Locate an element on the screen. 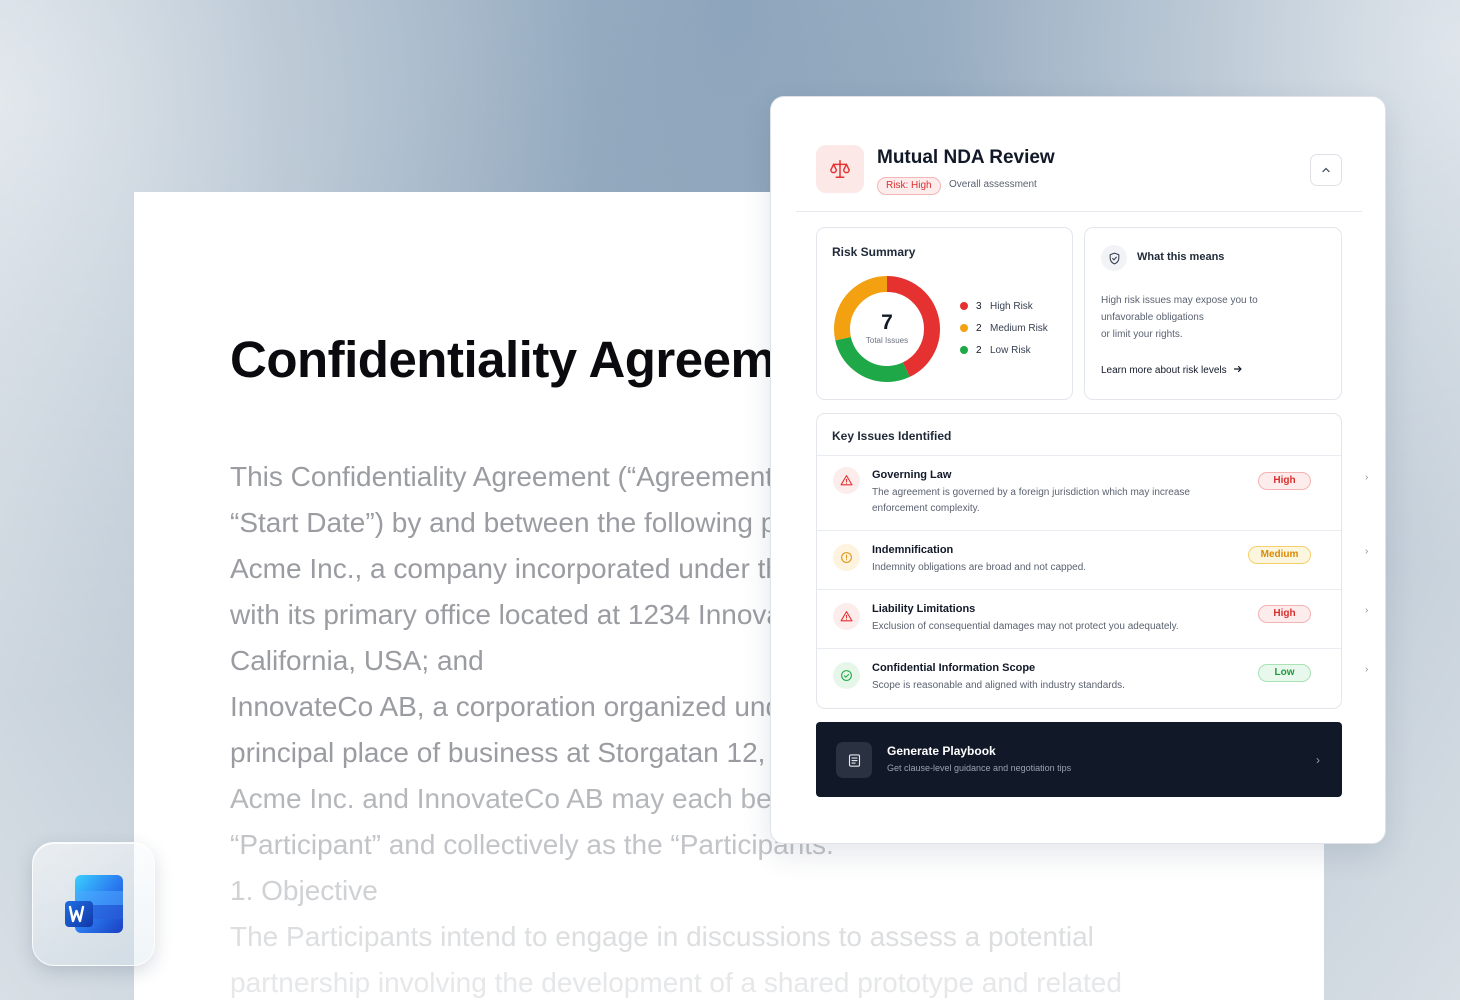  legend-low-risk: 2 Low Risk is located at coordinates (995, 350).